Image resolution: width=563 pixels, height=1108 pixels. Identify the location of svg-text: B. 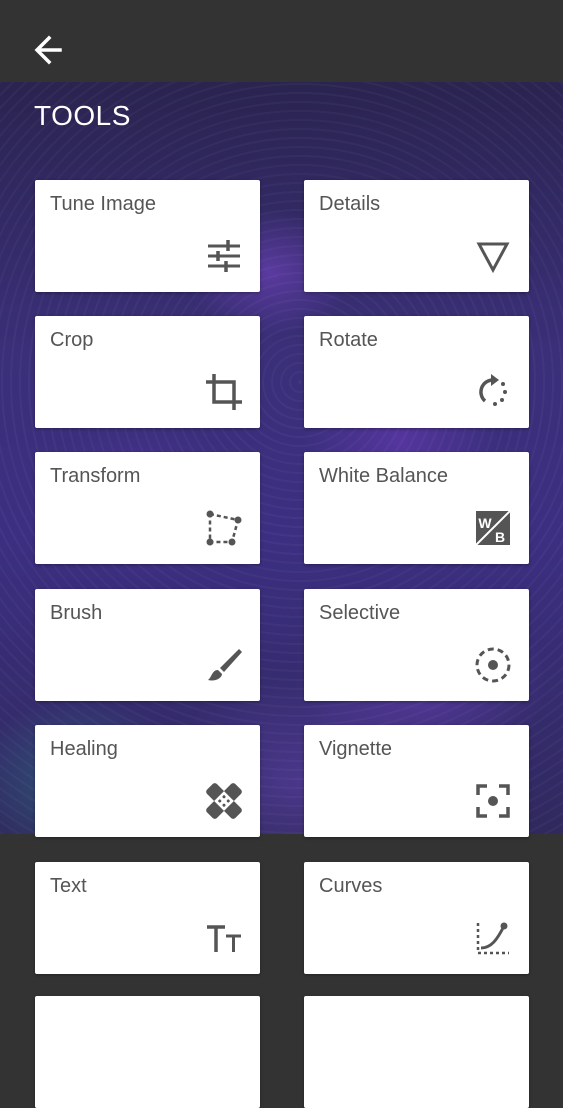
(500, 537).